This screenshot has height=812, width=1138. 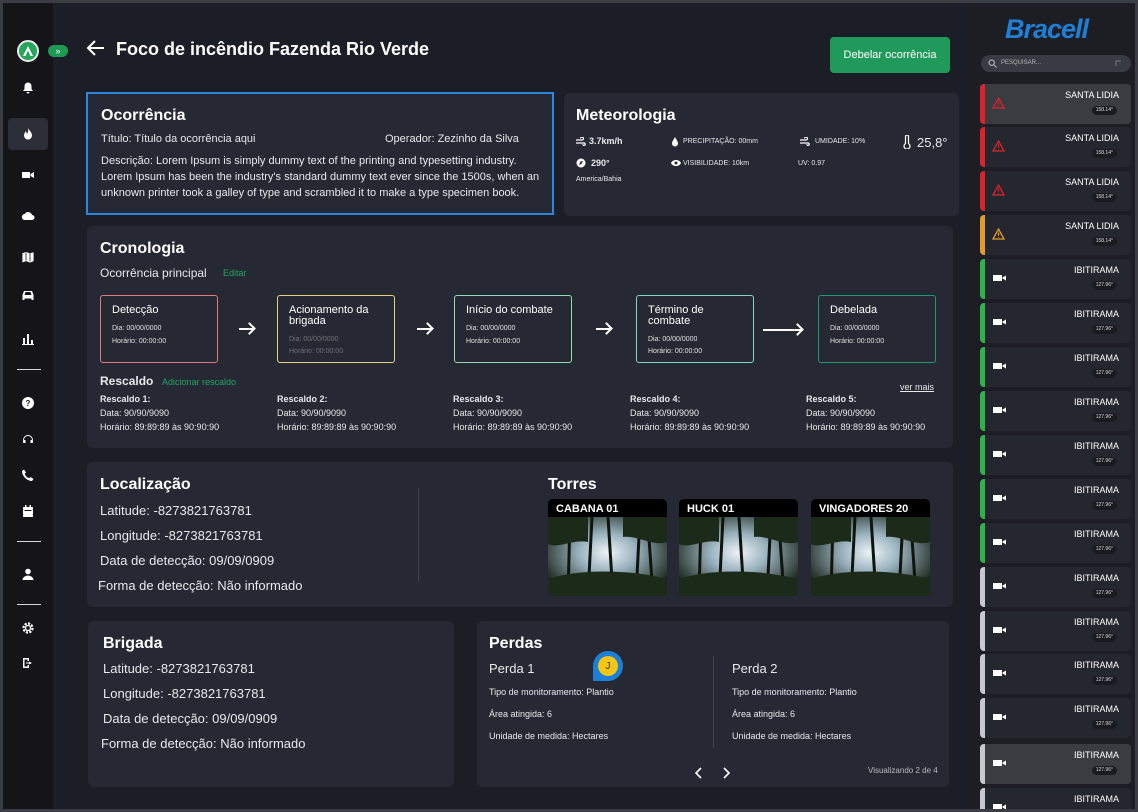 What do you see at coordinates (28, 339) in the screenshot?
I see `sidebar-reports` at bounding box center [28, 339].